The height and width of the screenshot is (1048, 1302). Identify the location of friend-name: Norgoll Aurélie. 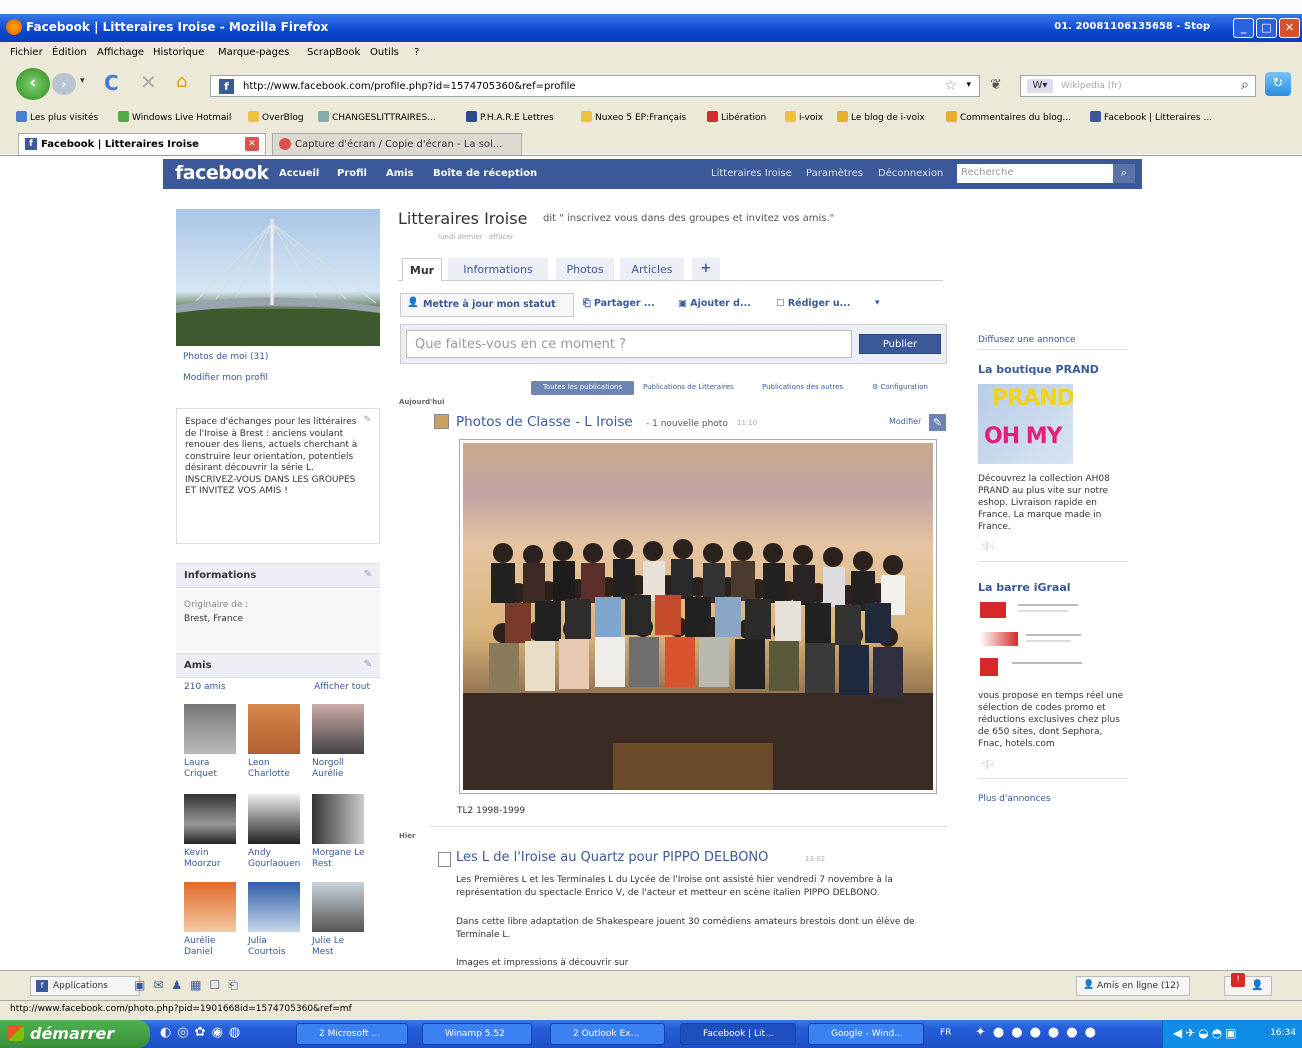
(328, 769).